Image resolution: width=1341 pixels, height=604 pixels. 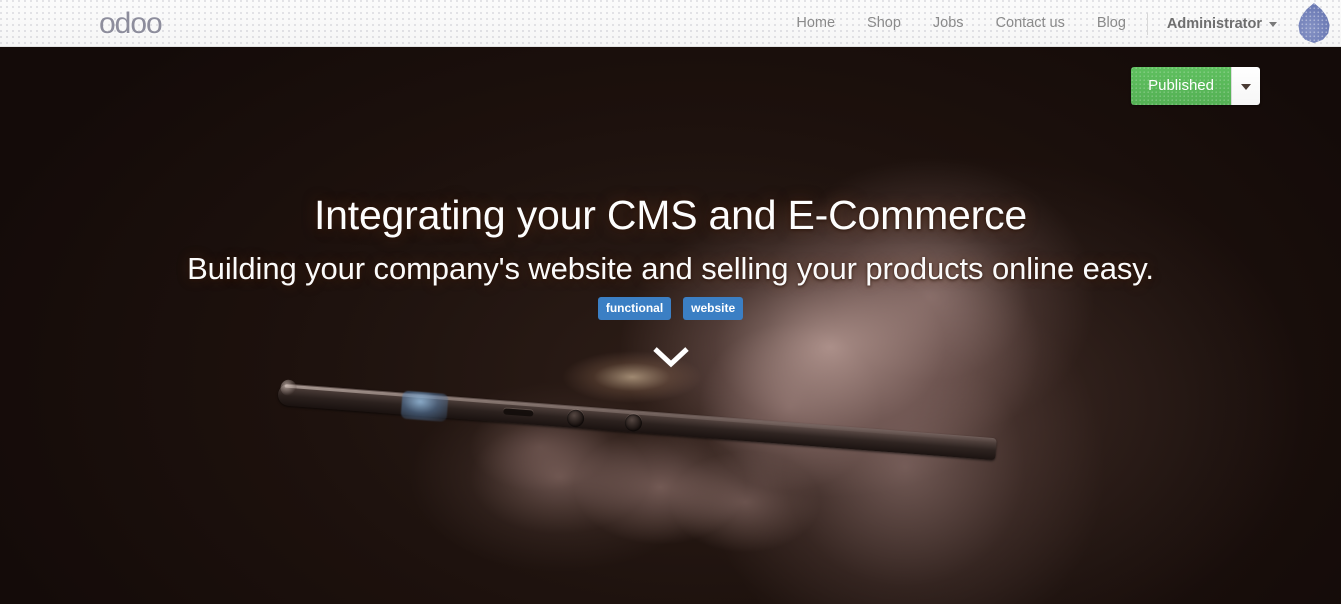 I want to click on nav-item-home: Home, so click(x=815, y=23).